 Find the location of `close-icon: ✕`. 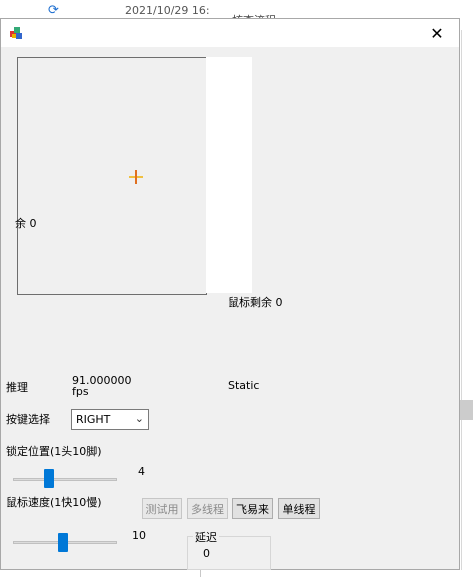

close-icon: ✕ is located at coordinates (437, 33).